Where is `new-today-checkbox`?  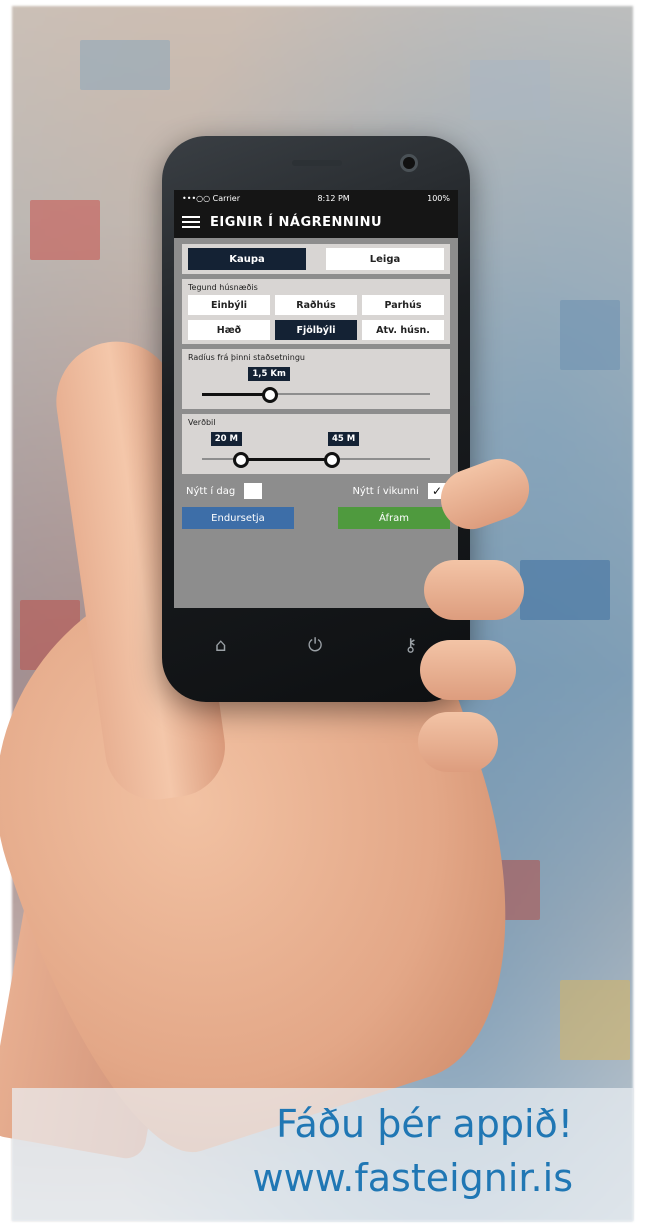 new-today-checkbox is located at coordinates (253, 491).